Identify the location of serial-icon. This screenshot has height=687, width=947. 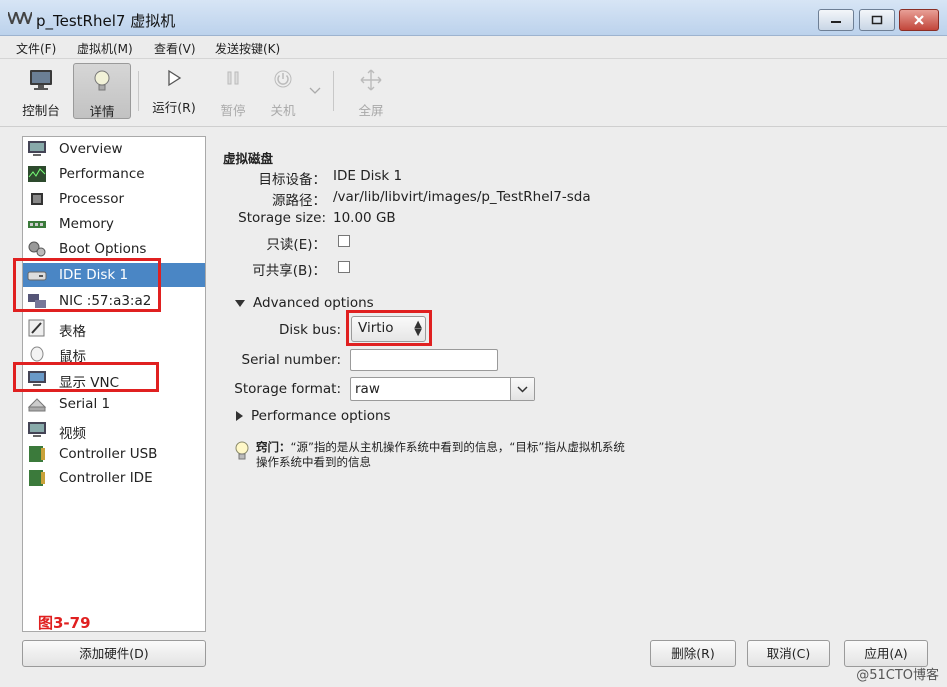
(37, 405).